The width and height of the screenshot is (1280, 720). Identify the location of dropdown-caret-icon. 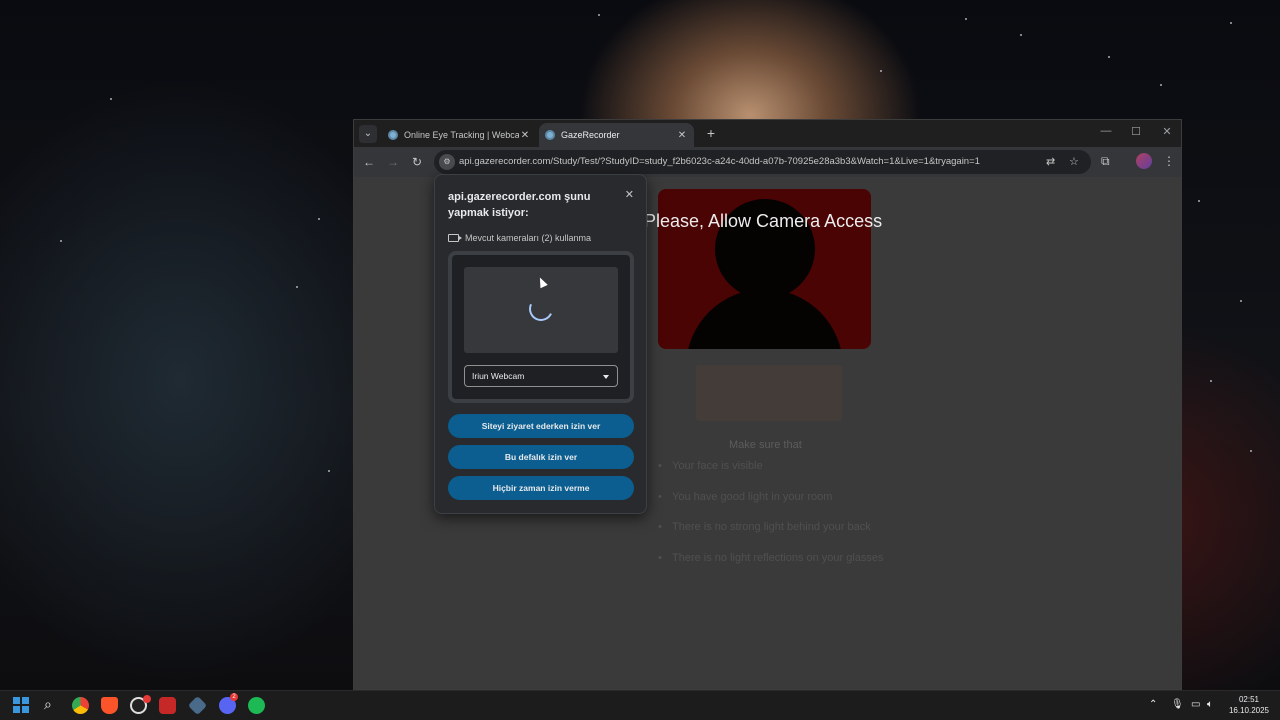
(606, 377).